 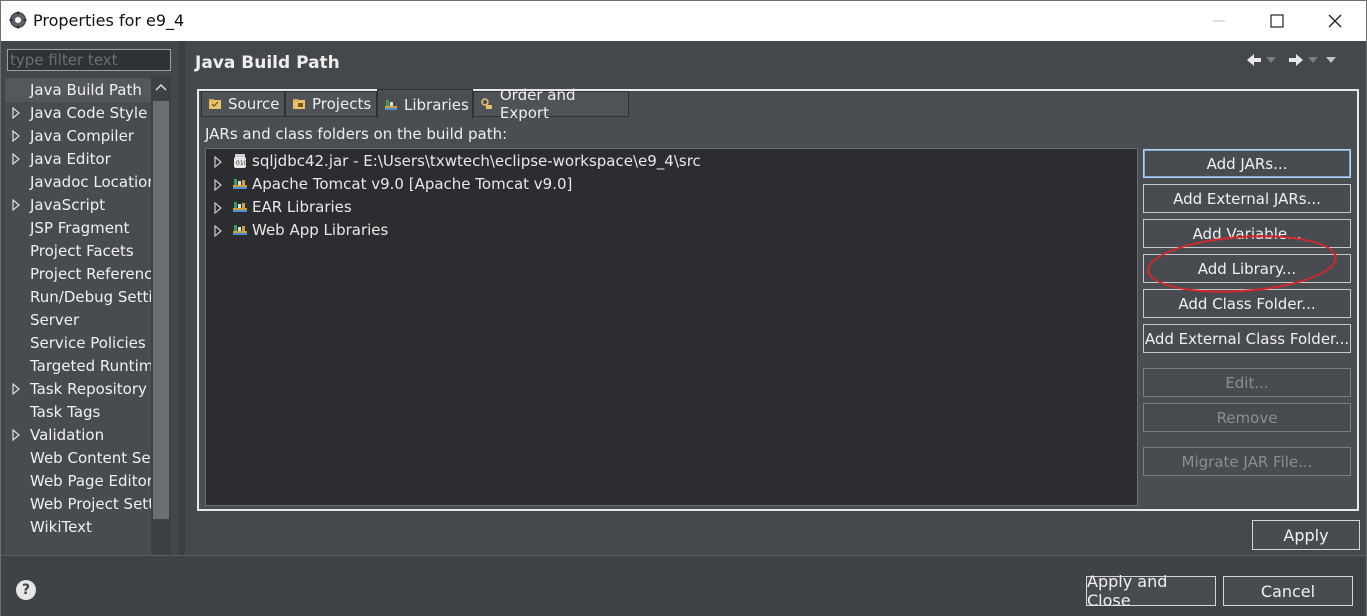 I want to click on sidebar-item: Task Repository, so click(x=78, y=389).